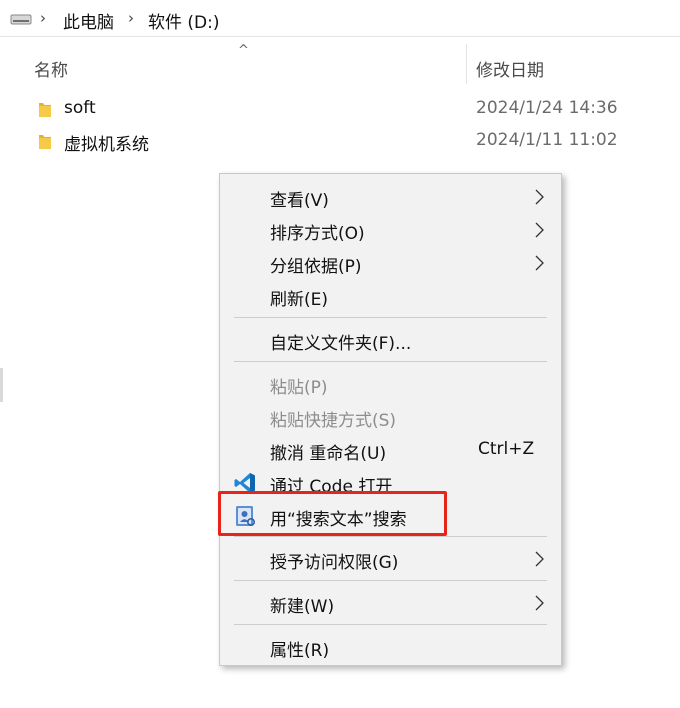 The width and height of the screenshot is (680, 708). Describe the element at coordinates (299, 300) in the screenshot. I see `menu-item-label: 刷新(E)` at that location.